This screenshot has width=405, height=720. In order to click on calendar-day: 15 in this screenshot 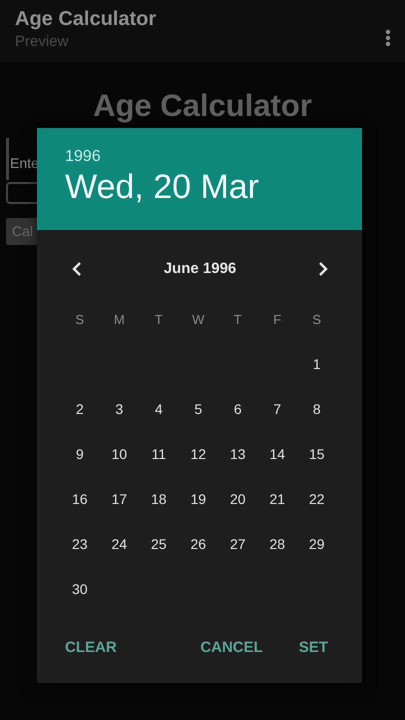, I will do `click(316, 455)`.